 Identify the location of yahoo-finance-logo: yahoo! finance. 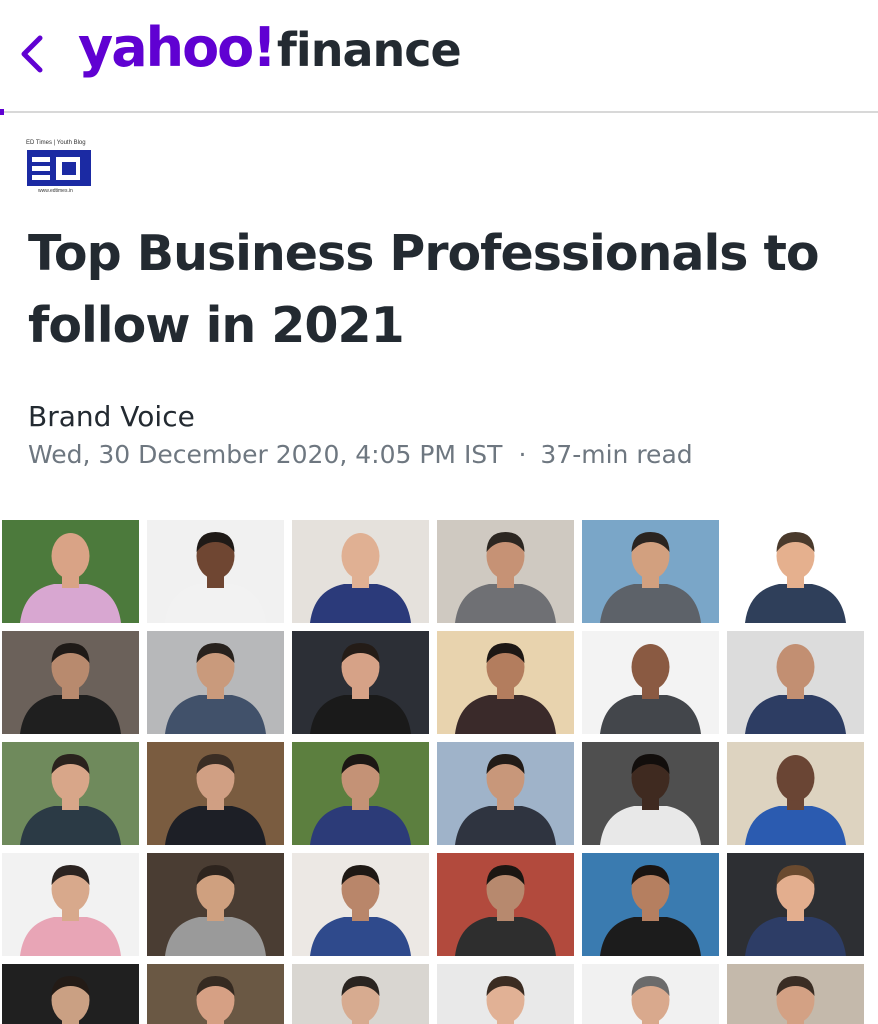
(270, 53).